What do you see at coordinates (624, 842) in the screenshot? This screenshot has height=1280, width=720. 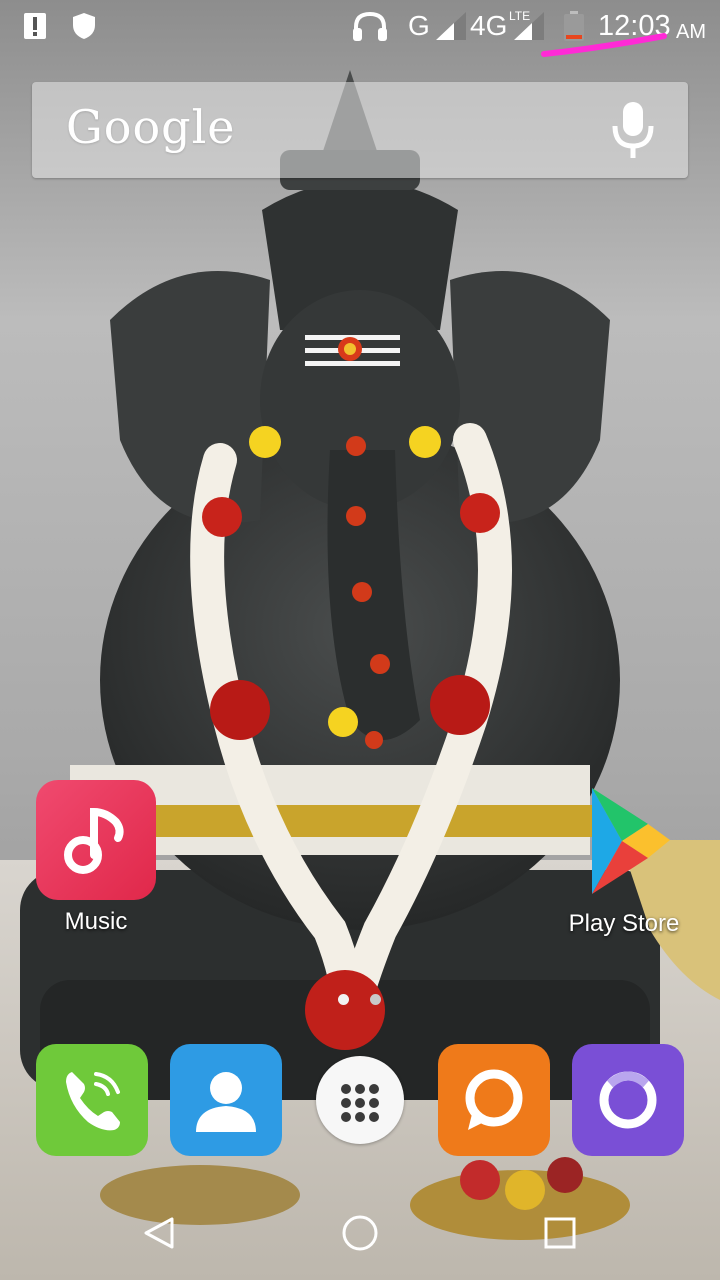 I see `play-store-icon` at bounding box center [624, 842].